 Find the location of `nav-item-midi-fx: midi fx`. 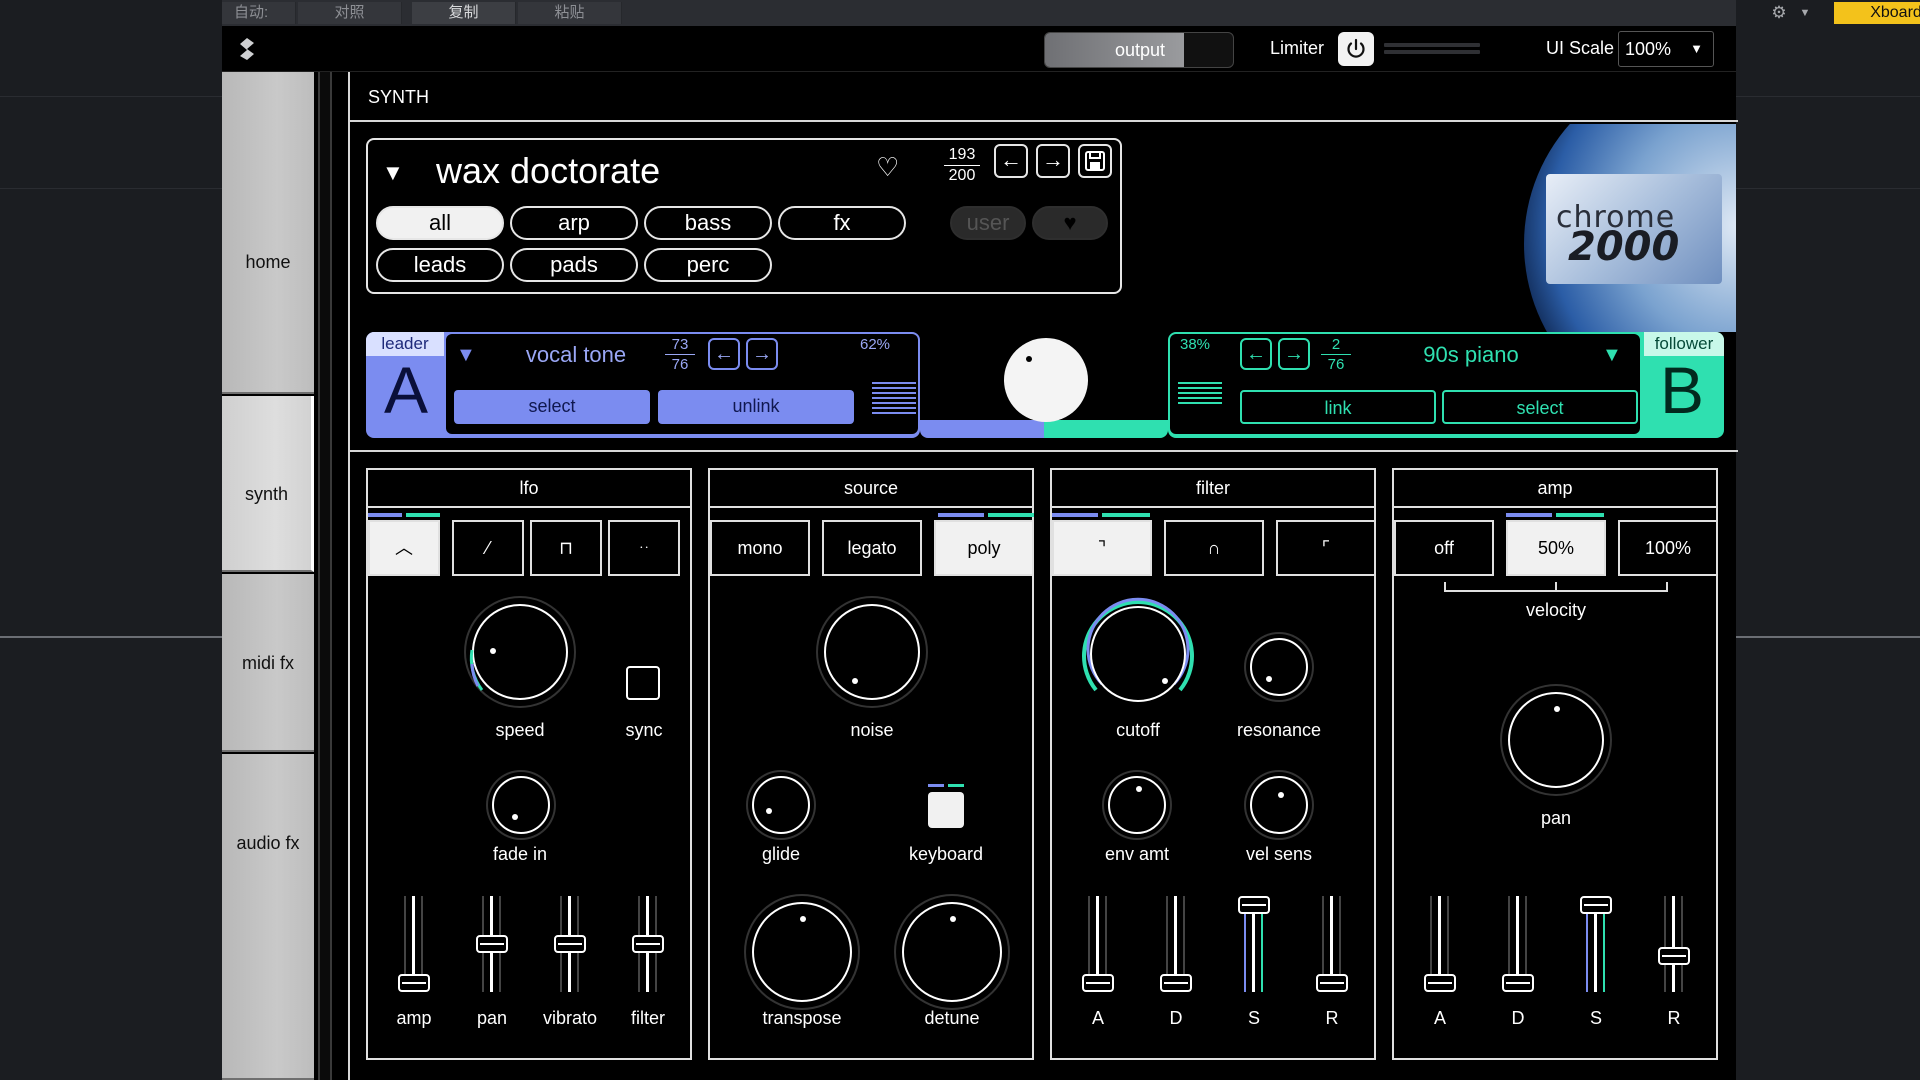

nav-item-midi-fx: midi fx is located at coordinates (268, 663).